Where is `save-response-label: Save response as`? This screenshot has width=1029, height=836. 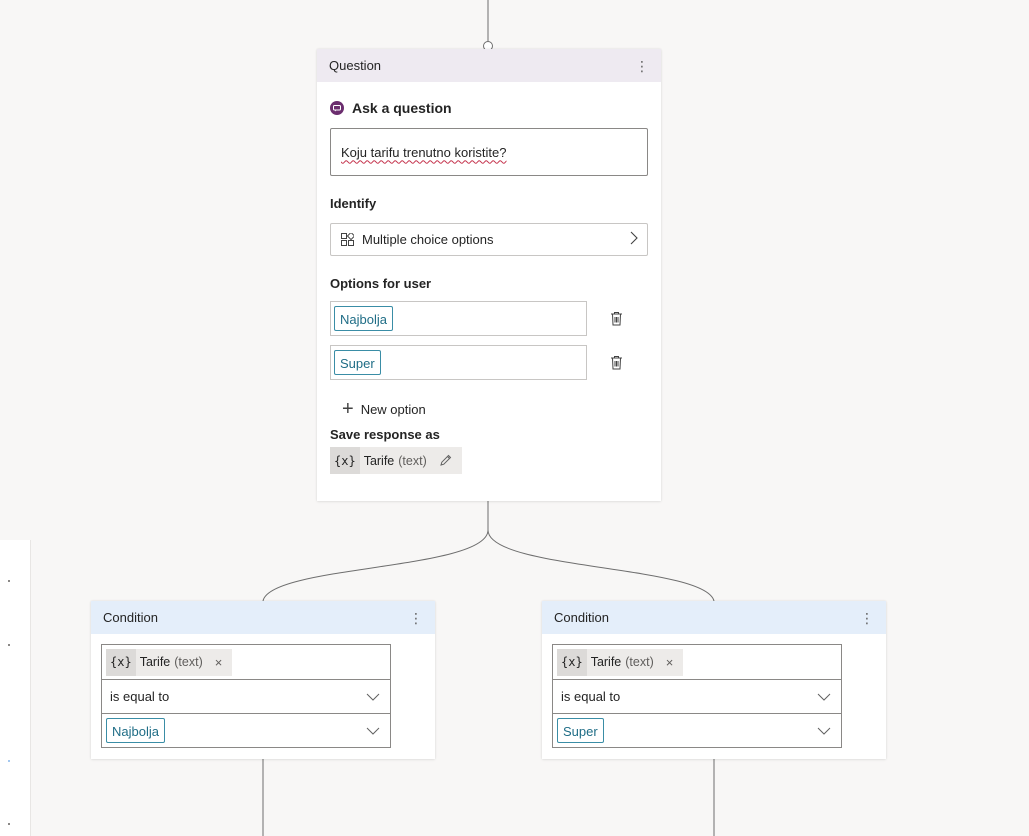 save-response-label: Save response as is located at coordinates (385, 434).